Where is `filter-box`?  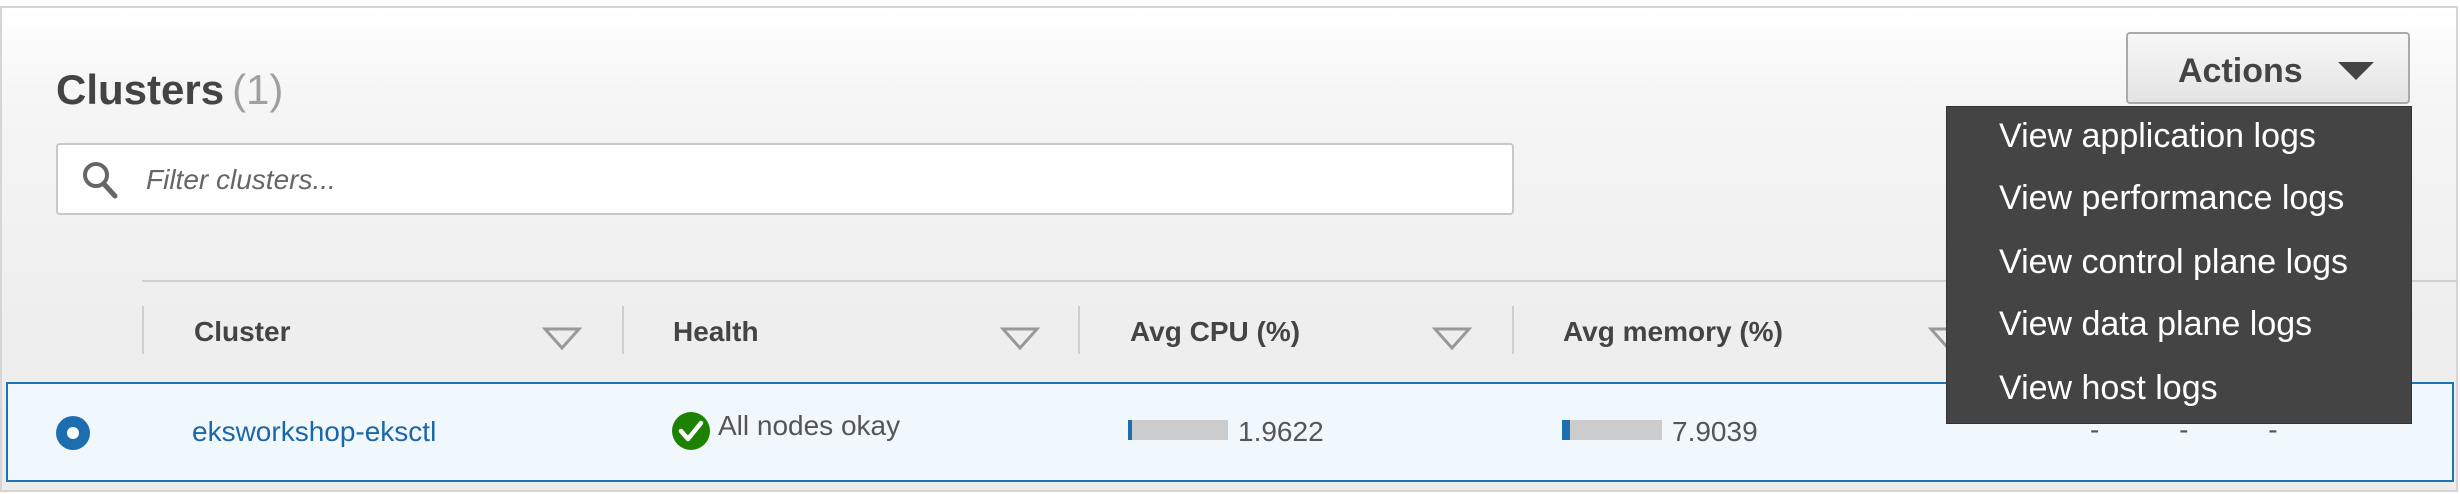 filter-box is located at coordinates (785, 179).